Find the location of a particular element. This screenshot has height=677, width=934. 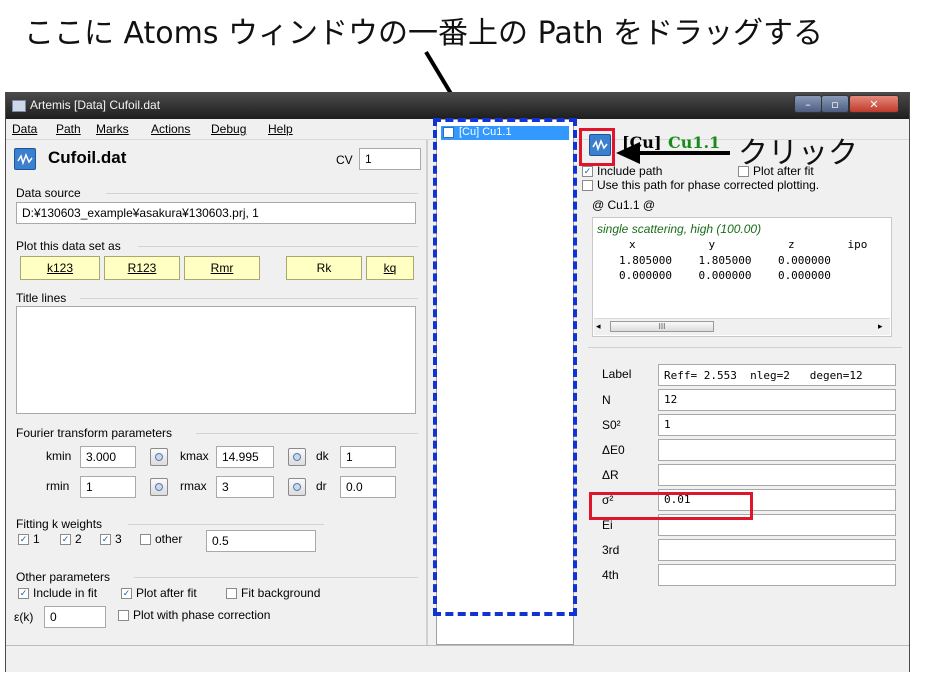

rmin-pick-button is located at coordinates (159, 487).